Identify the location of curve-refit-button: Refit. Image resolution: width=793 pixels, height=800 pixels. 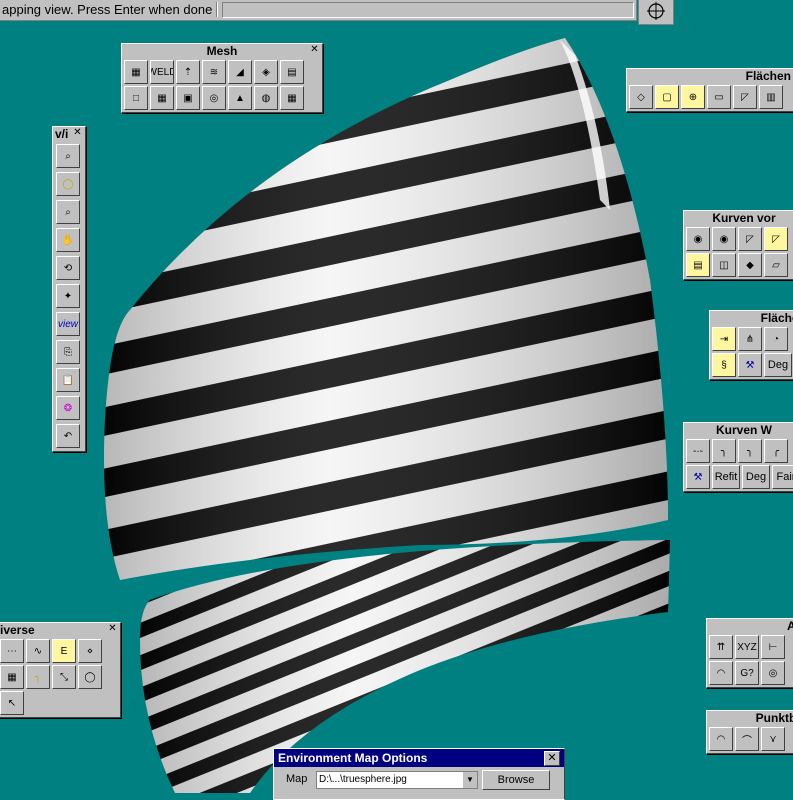
(726, 477).